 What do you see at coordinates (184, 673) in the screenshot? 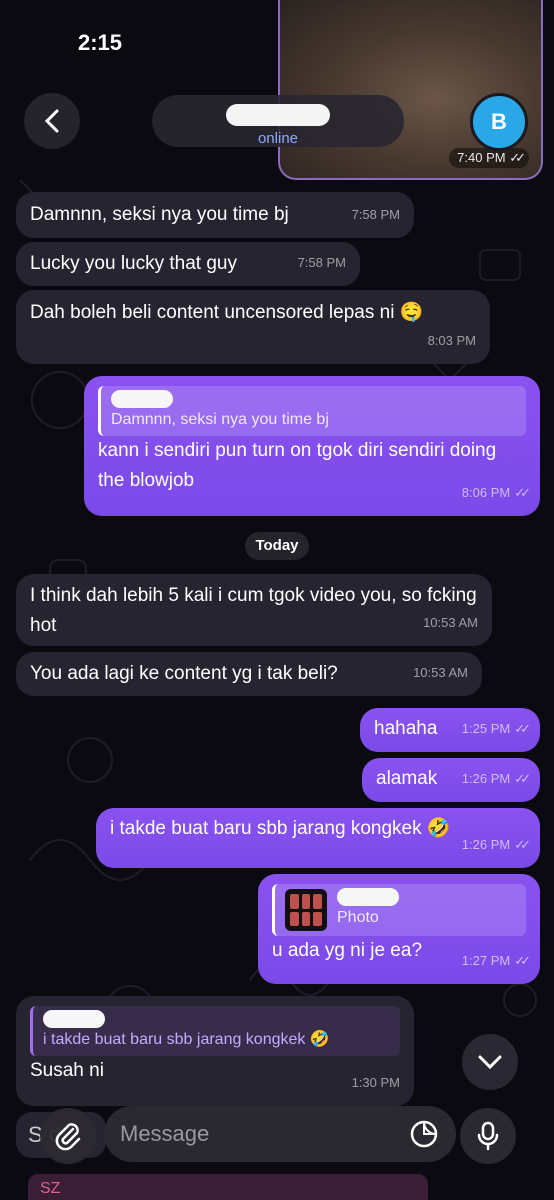
I see `message-text: You ada lagi ke content yg i tak beli?` at bounding box center [184, 673].